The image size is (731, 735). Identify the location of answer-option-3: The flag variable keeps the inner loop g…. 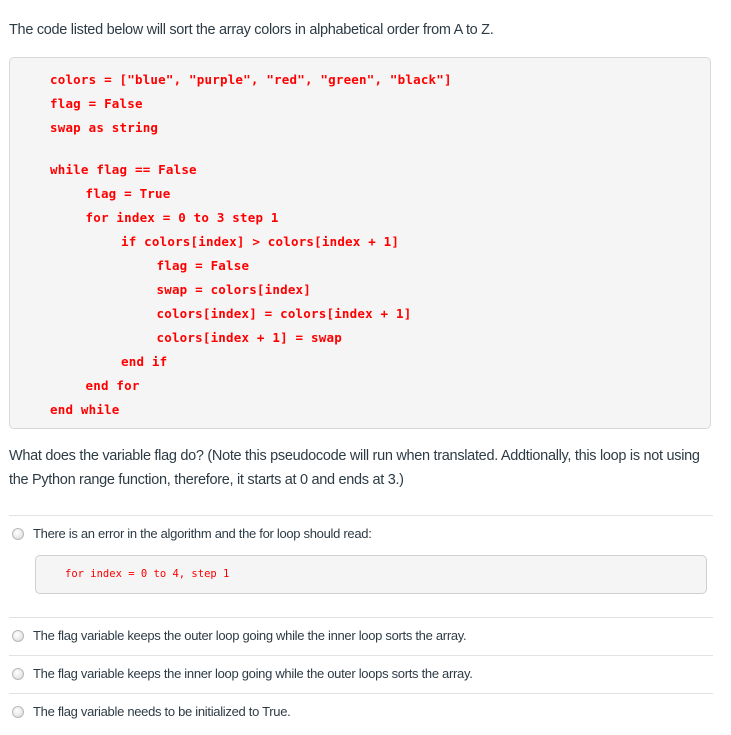
(242, 673).